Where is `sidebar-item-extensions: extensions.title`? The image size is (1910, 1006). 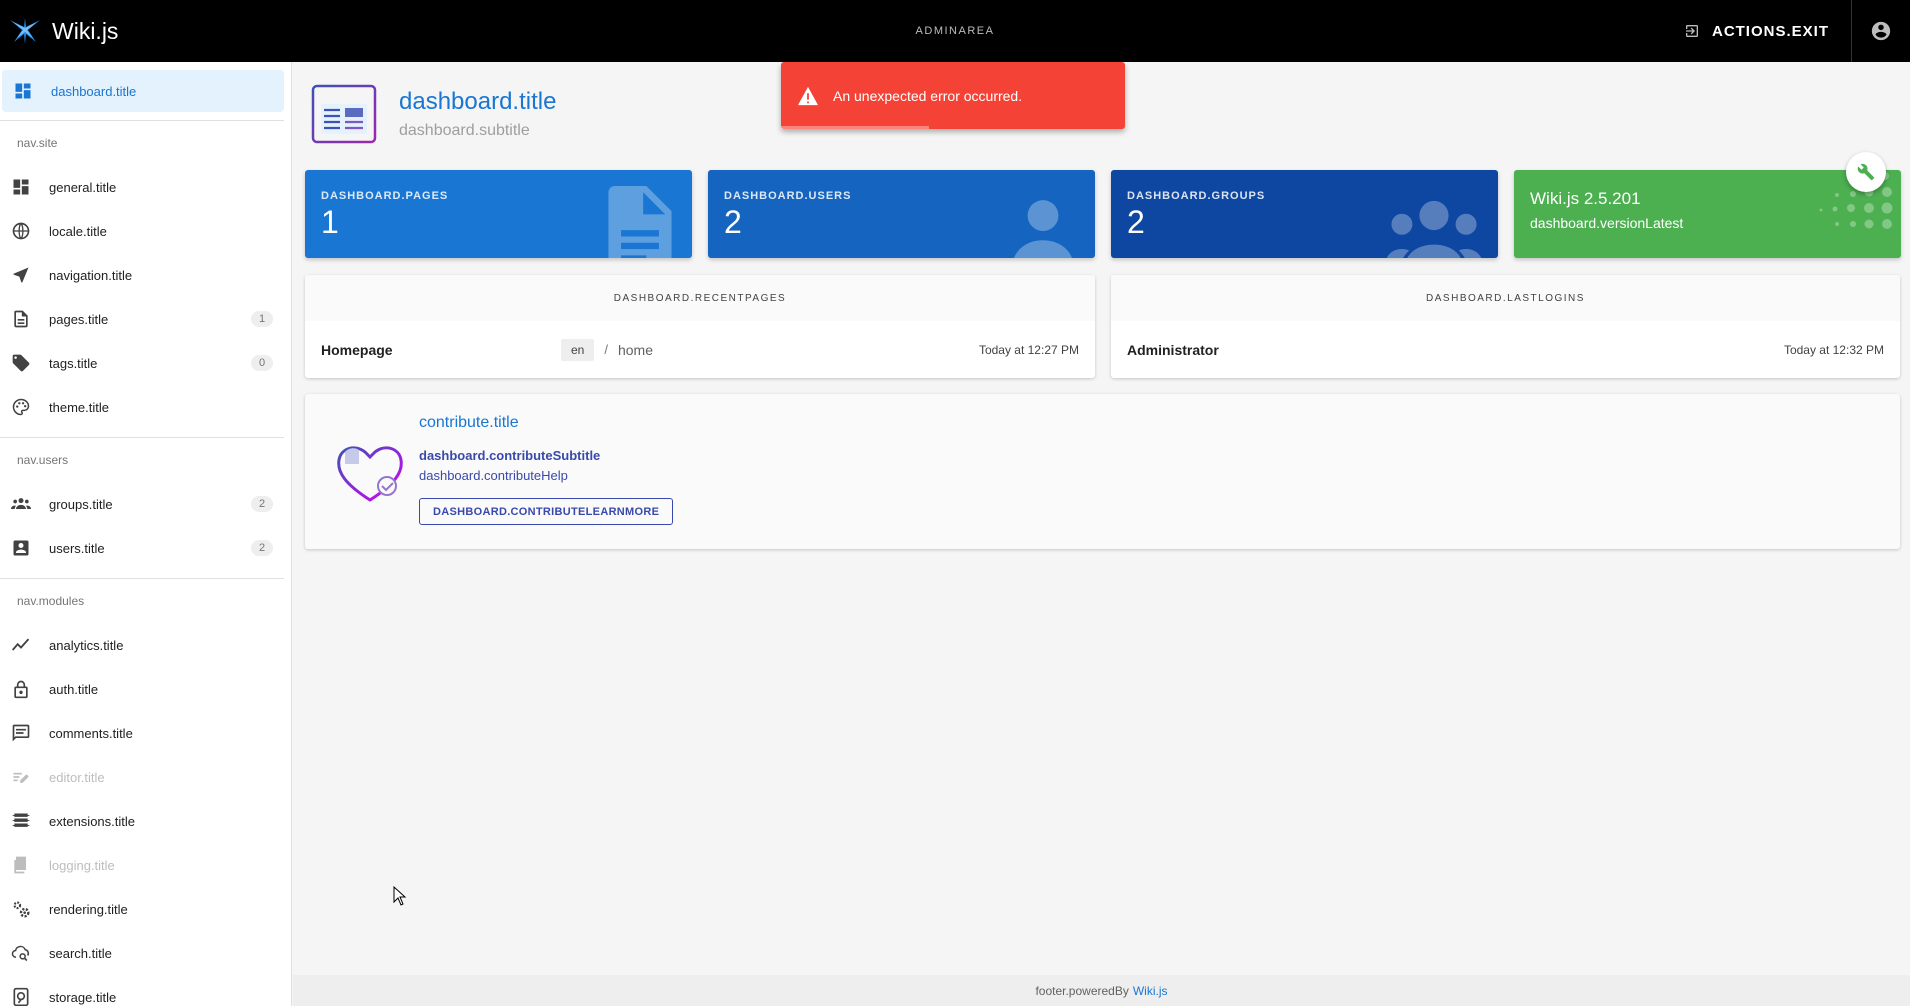
sidebar-item-extensions: extensions.title is located at coordinates (145, 821).